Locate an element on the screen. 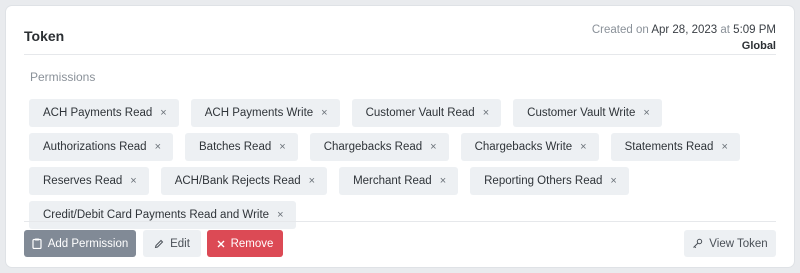 Image resolution: width=800 pixels, height=273 pixels. remove-button: Remove is located at coordinates (245, 243).